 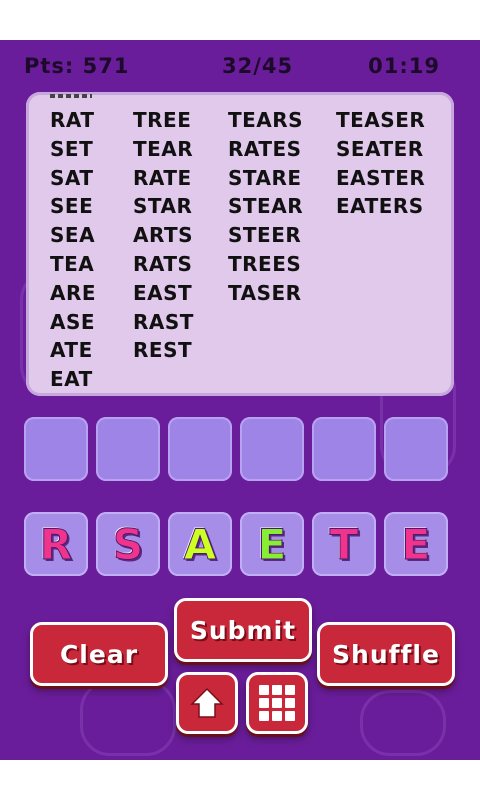 What do you see at coordinates (163, 206) in the screenshot?
I see `found-word: STAR` at bounding box center [163, 206].